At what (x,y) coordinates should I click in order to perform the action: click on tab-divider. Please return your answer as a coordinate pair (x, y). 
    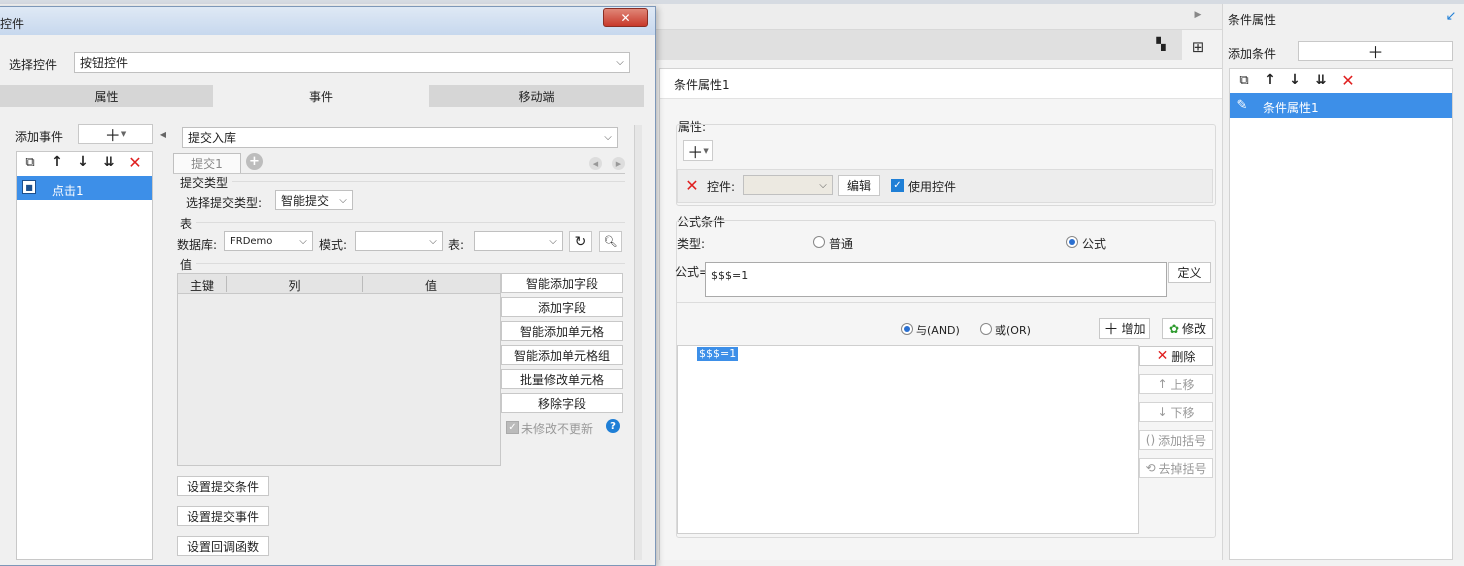
    Looking at the image, I should click on (399, 173).